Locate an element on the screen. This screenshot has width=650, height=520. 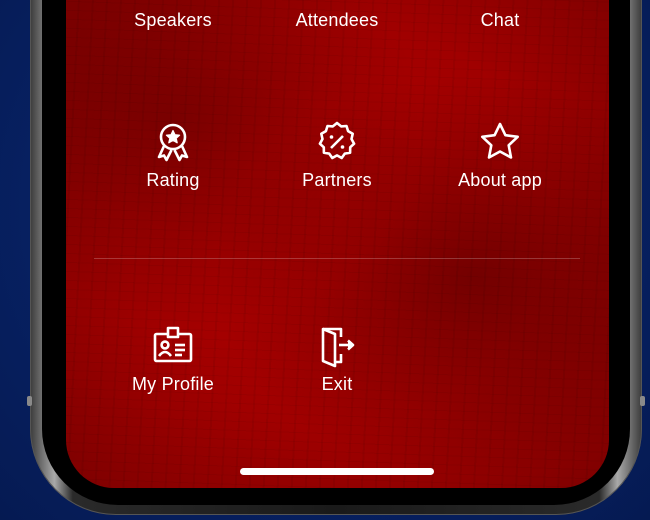
menu-item-partners: Partners is located at coordinates (337, 155).